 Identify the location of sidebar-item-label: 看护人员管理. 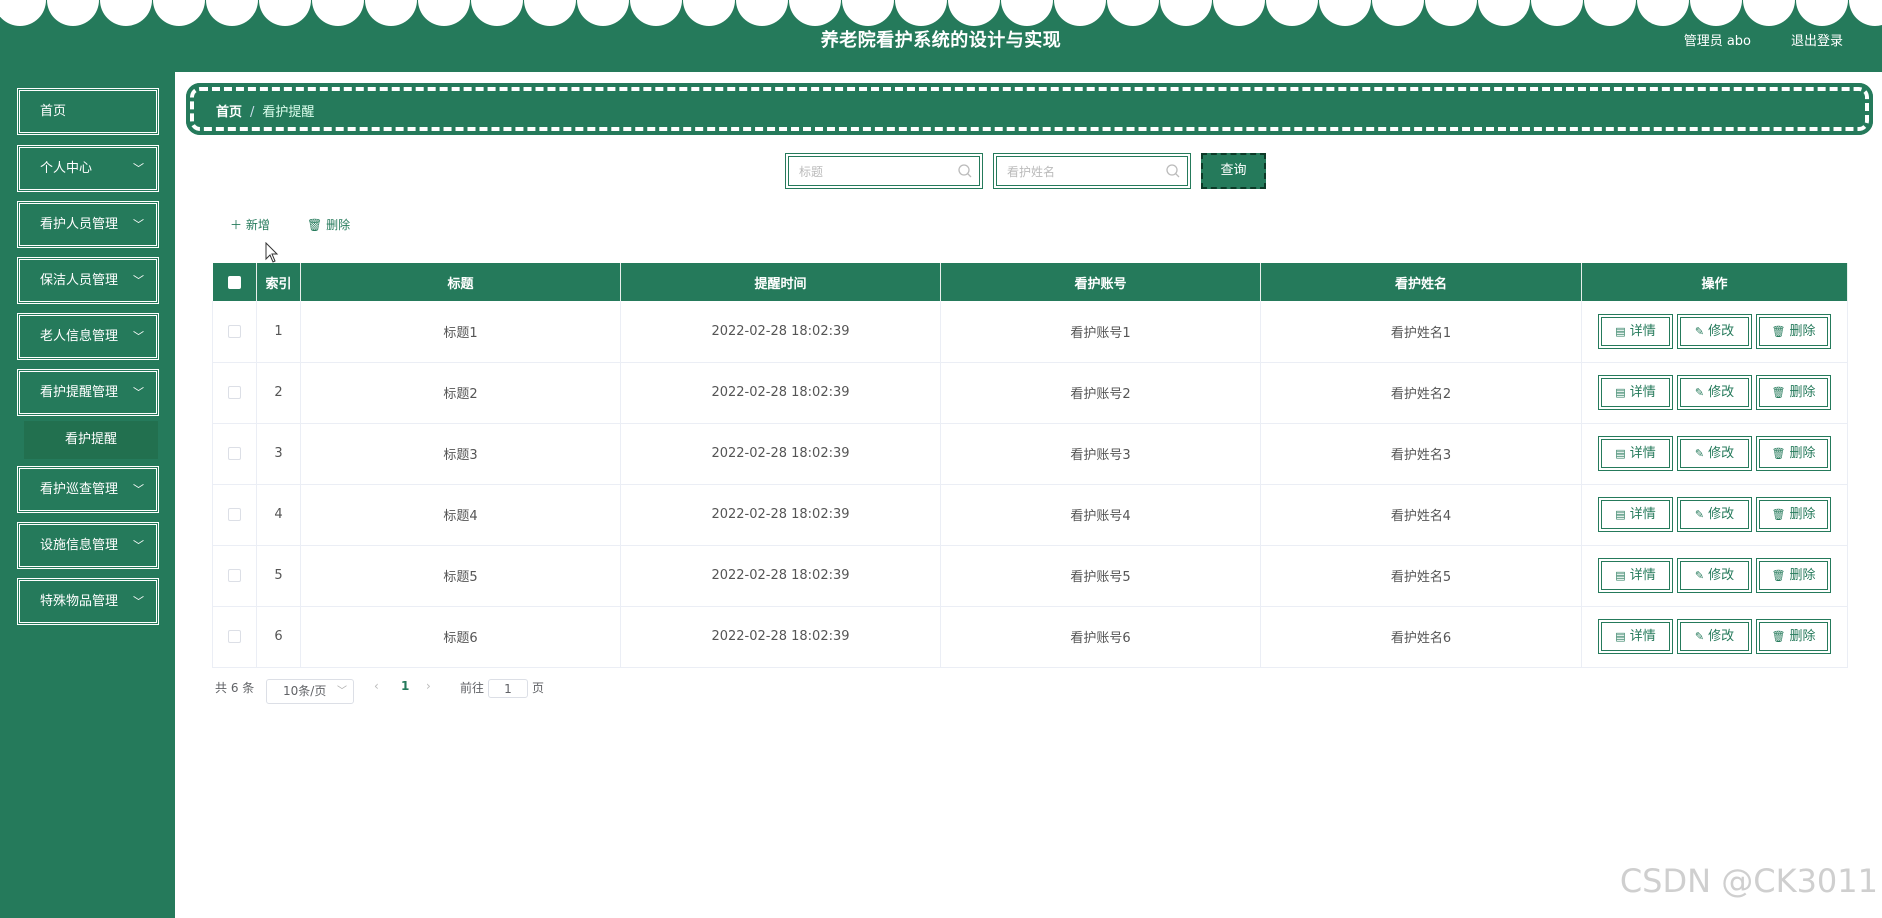
(79, 224).